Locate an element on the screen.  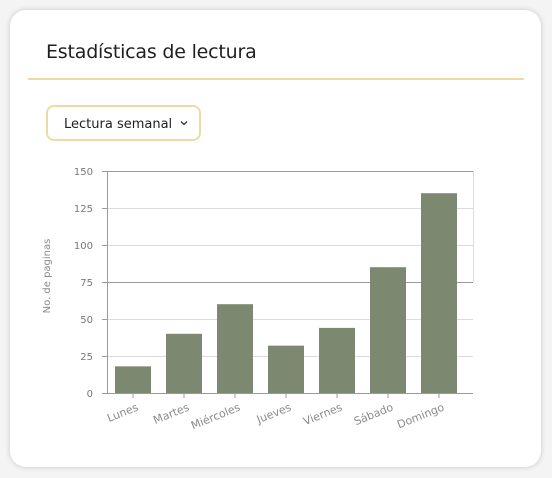
y-tick-label: 125 is located at coordinates (83, 209).